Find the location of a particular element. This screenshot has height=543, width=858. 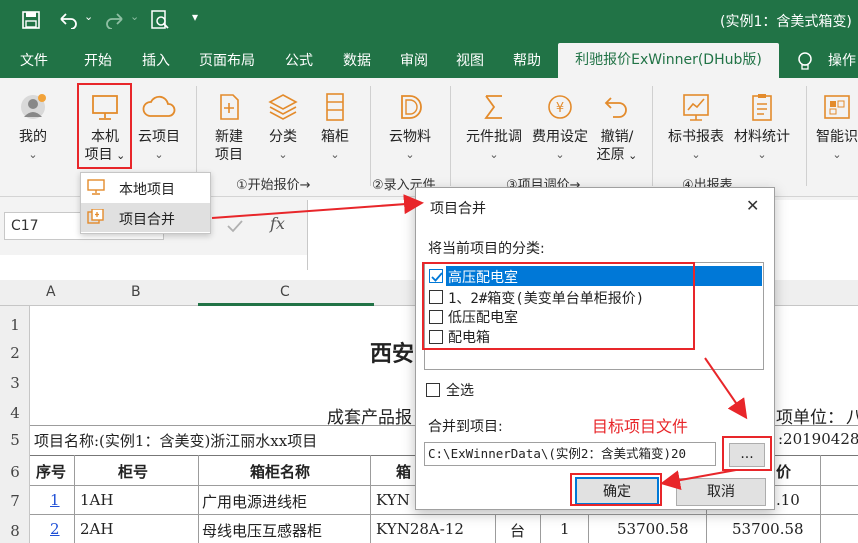

arrow-to-dialog is located at coordinates (317, 206).